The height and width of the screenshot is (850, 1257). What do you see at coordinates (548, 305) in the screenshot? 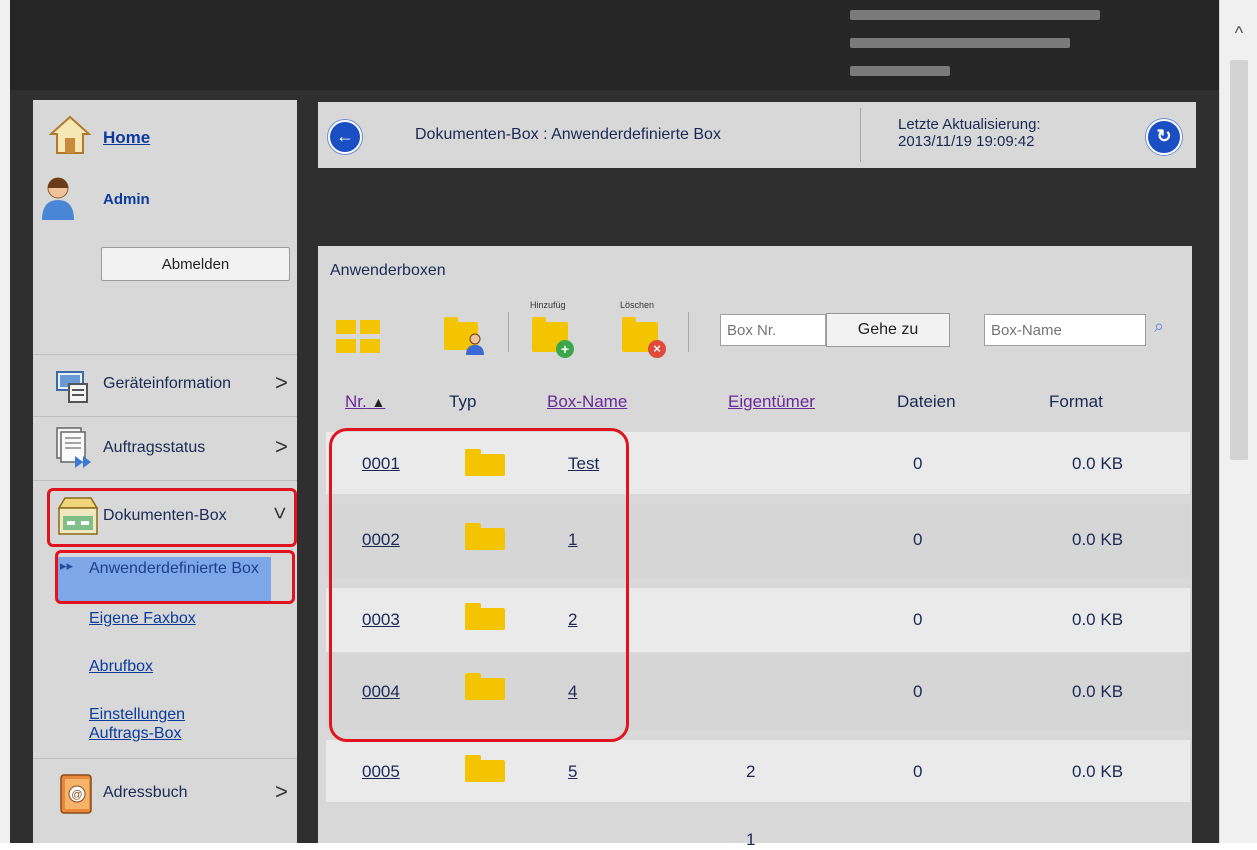
I see `add-label: Hinzufüg` at bounding box center [548, 305].